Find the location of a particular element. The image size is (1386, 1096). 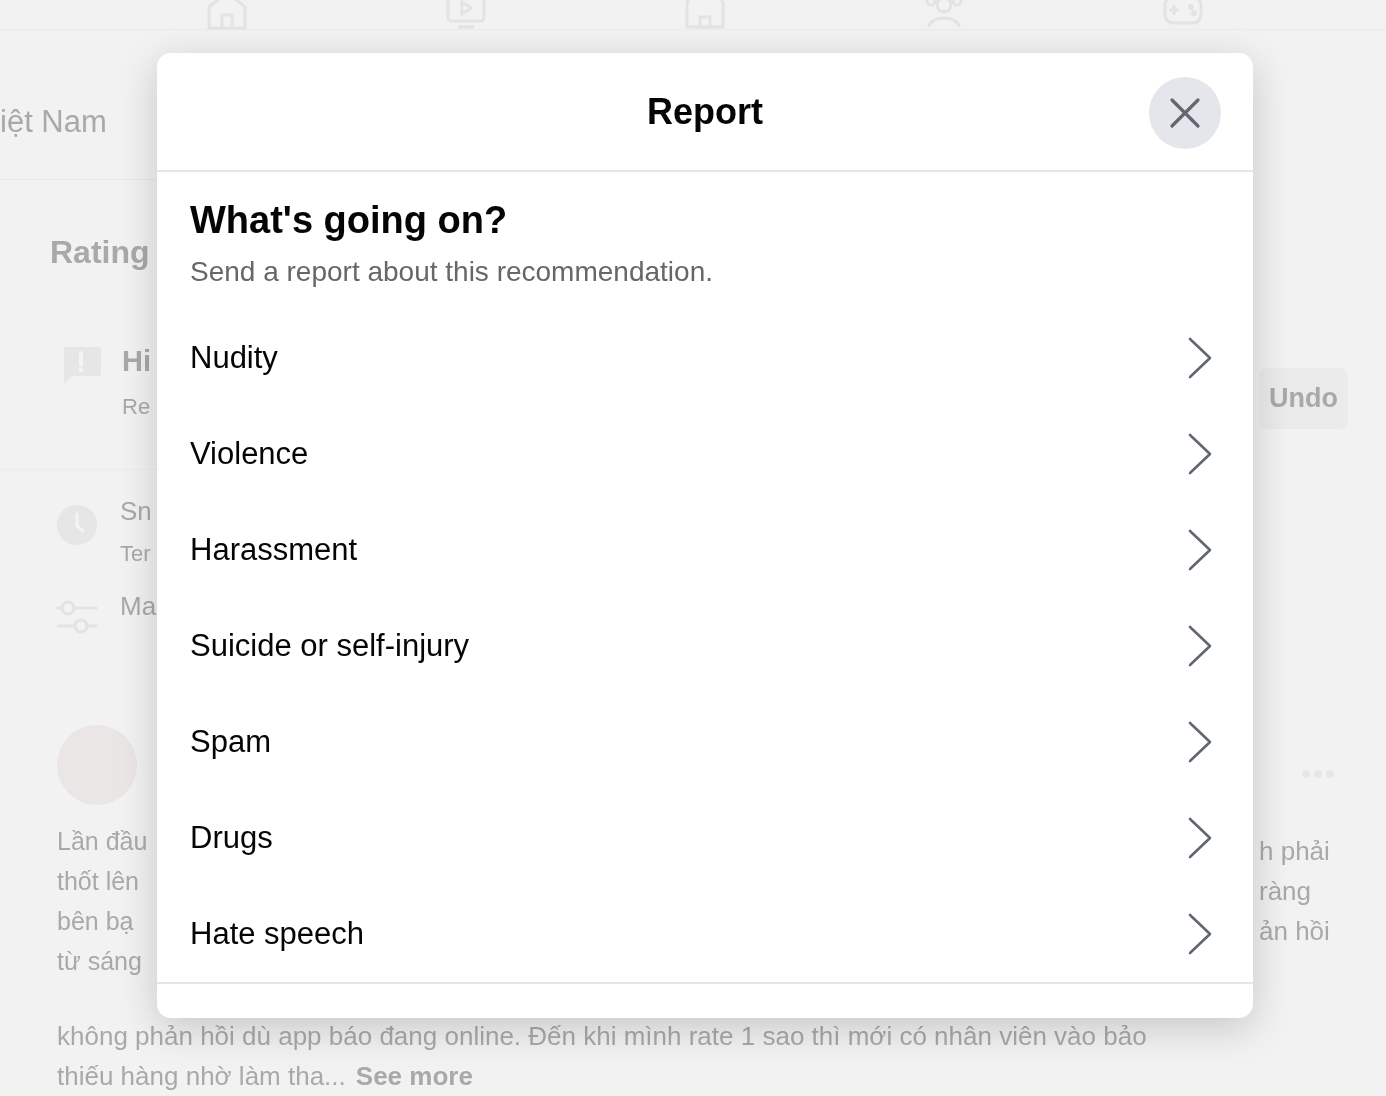

notice-subtitle: Re is located at coordinates (136, 406).